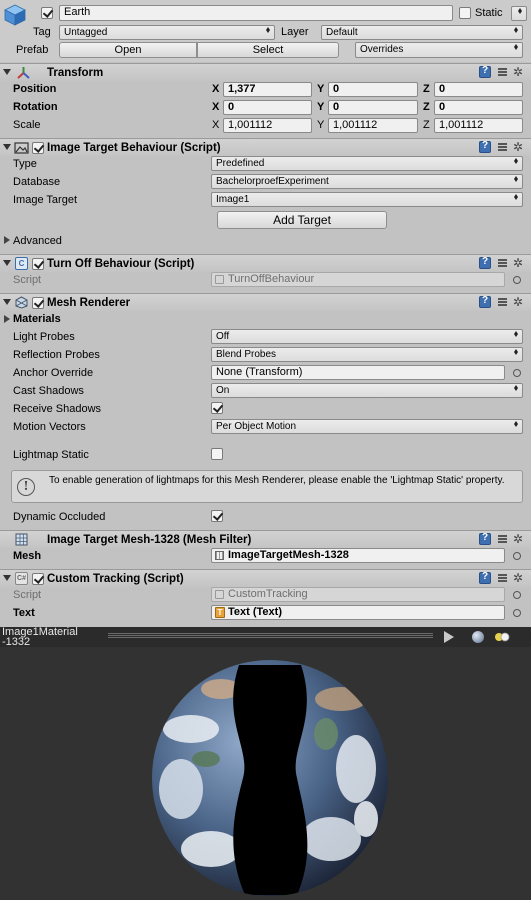  What do you see at coordinates (478, 637) in the screenshot?
I see `sphere-preview-icon` at bounding box center [478, 637].